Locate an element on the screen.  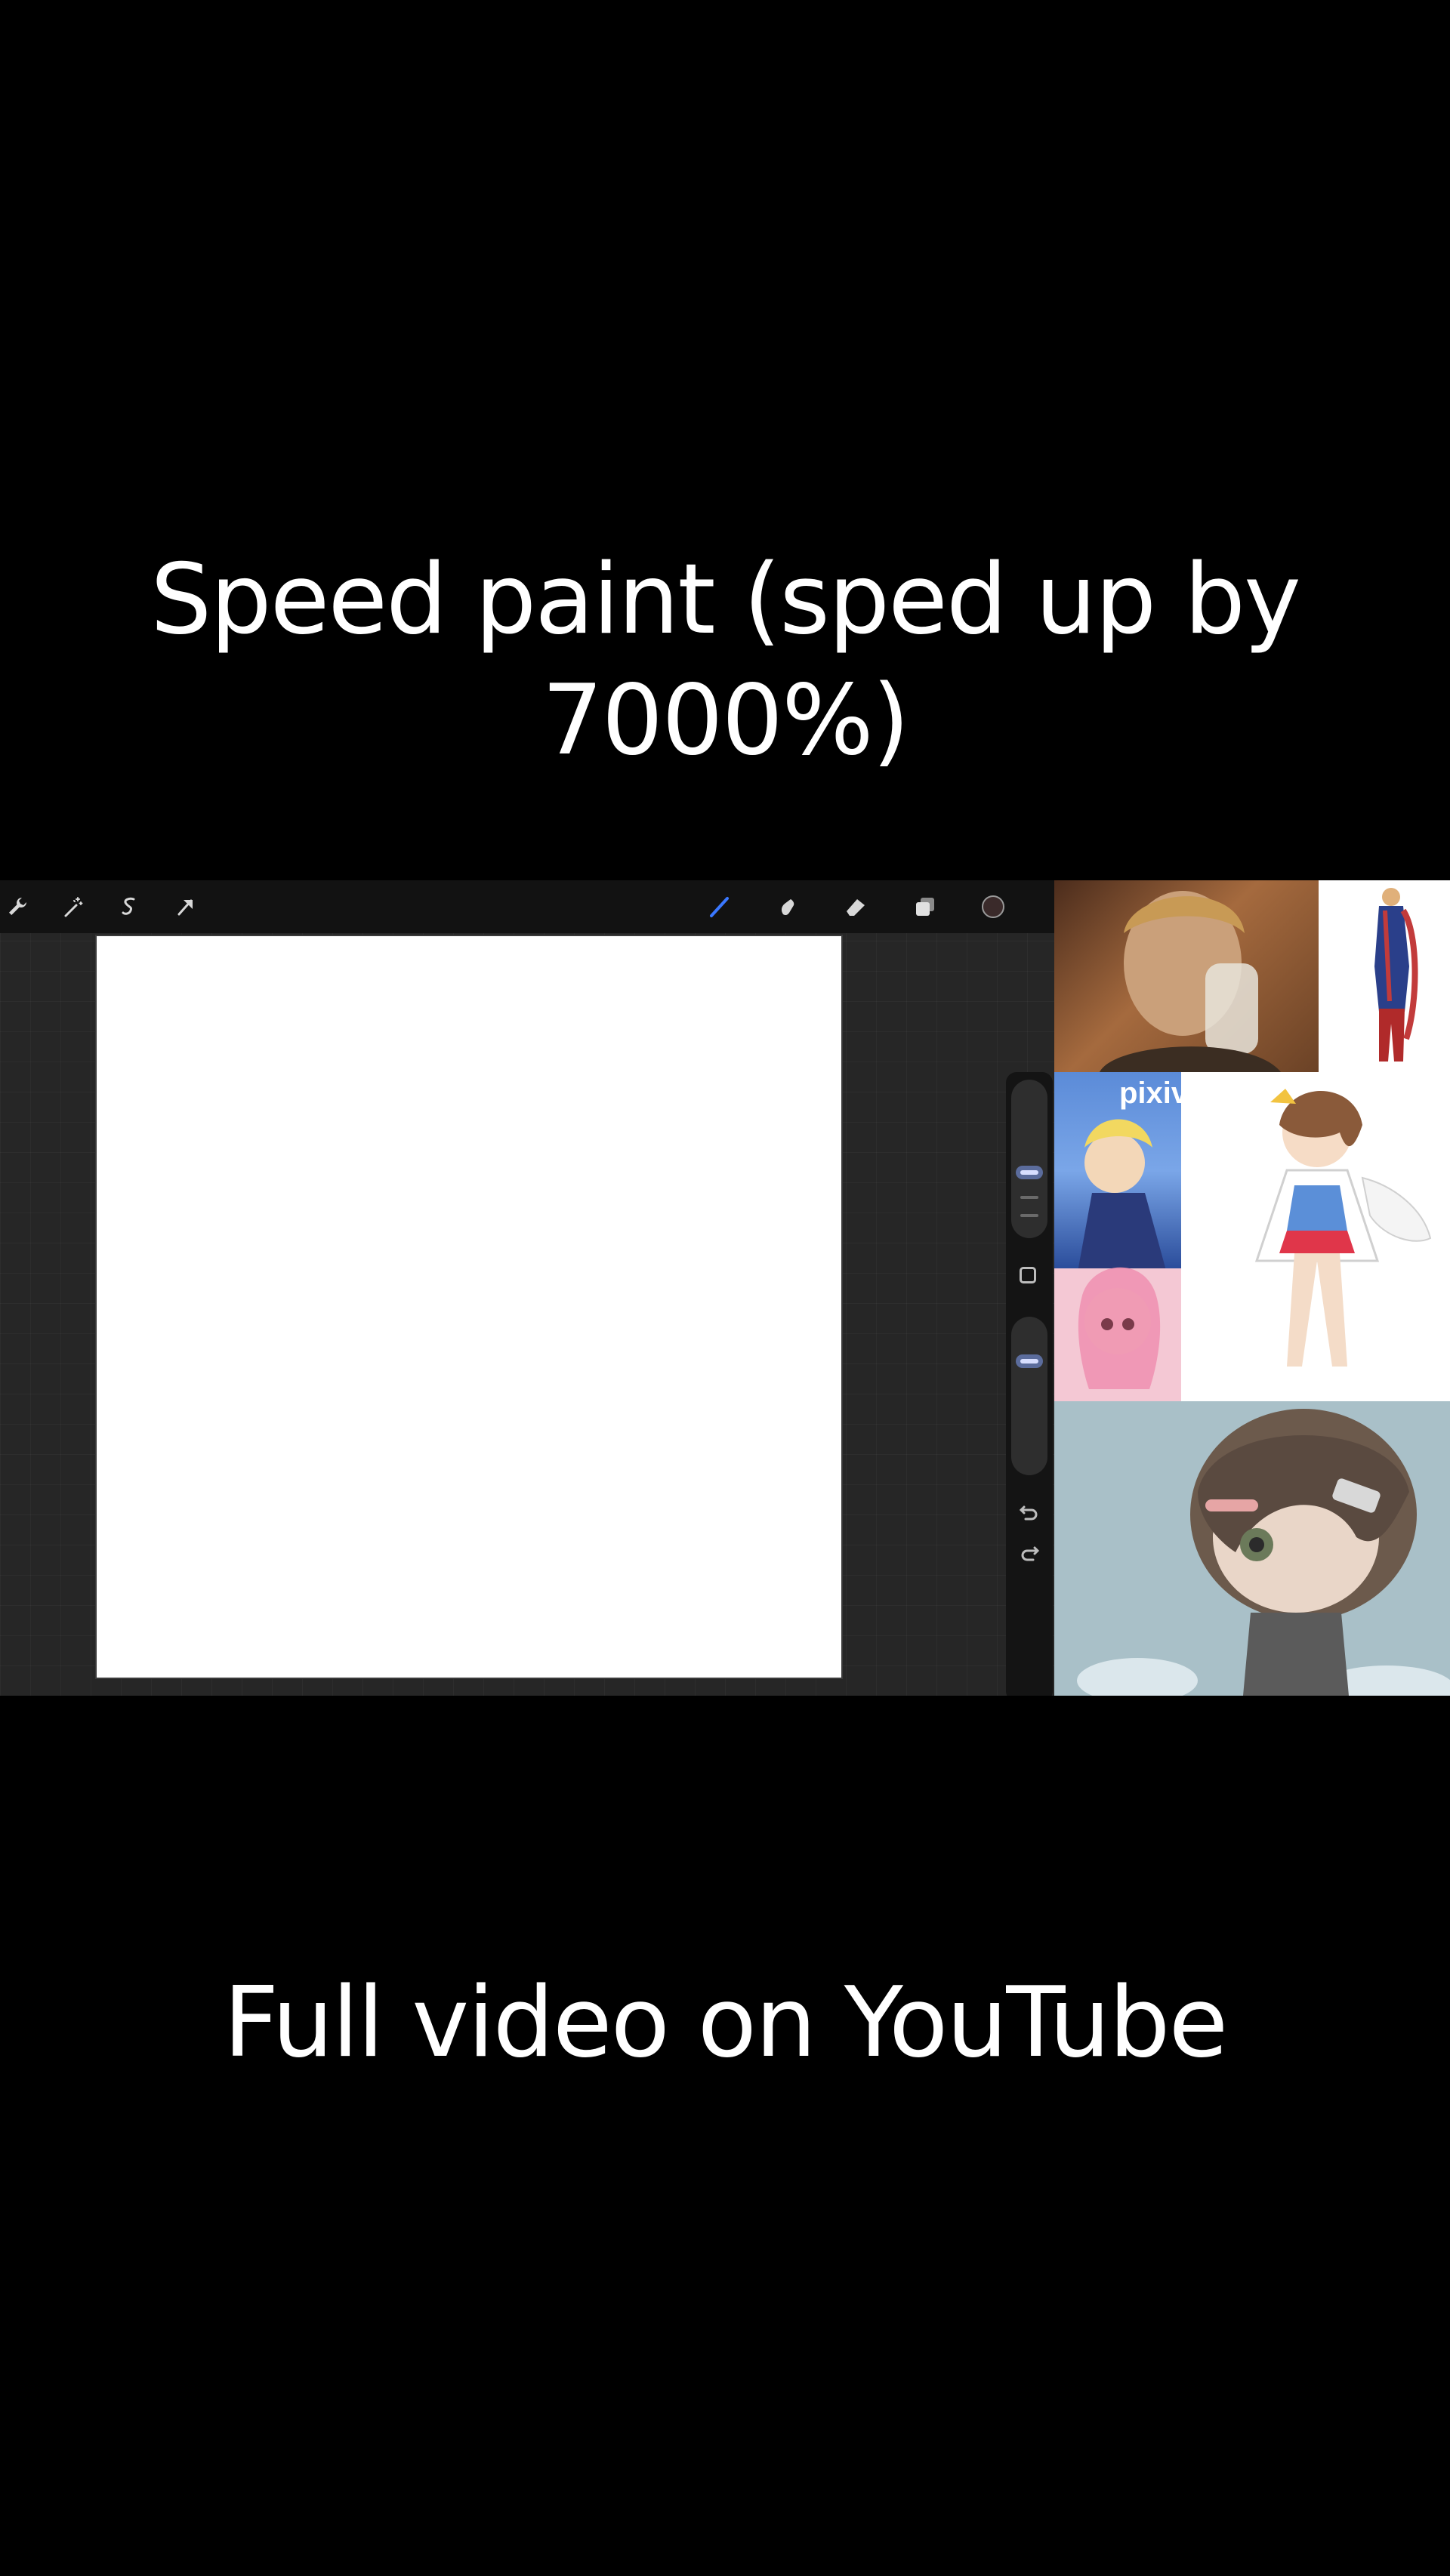
eraser-icon is located at coordinates (856, 907).